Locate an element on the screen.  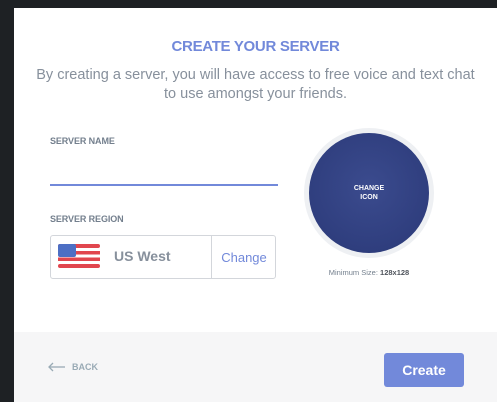
back-button: BACK is located at coordinates (73, 367).